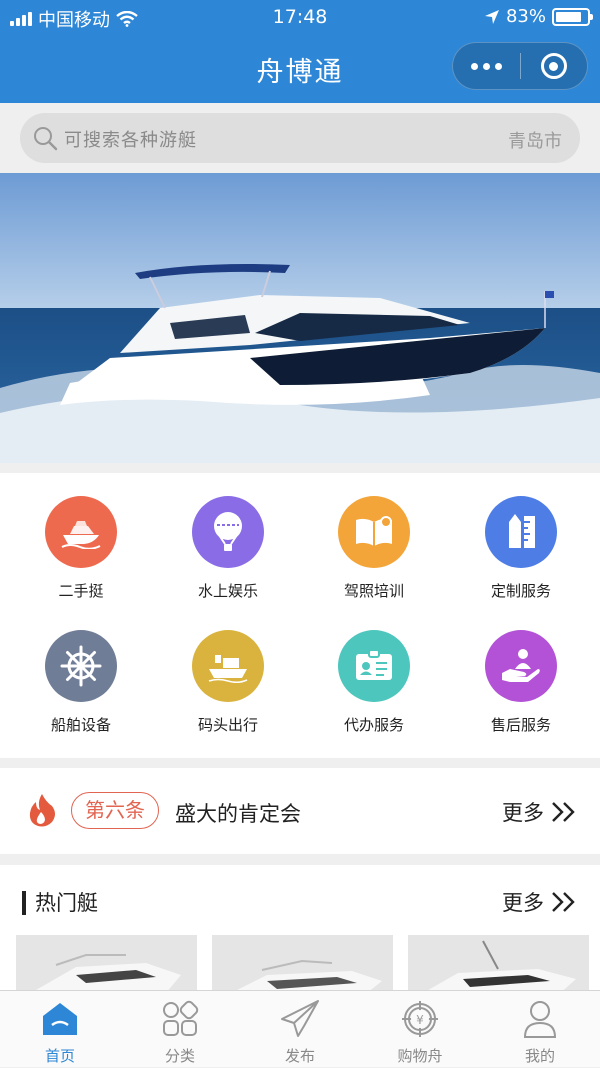 The image size is (600, 1068). I want to click on cart-helm-icon: ¥, so click(420, 1019).